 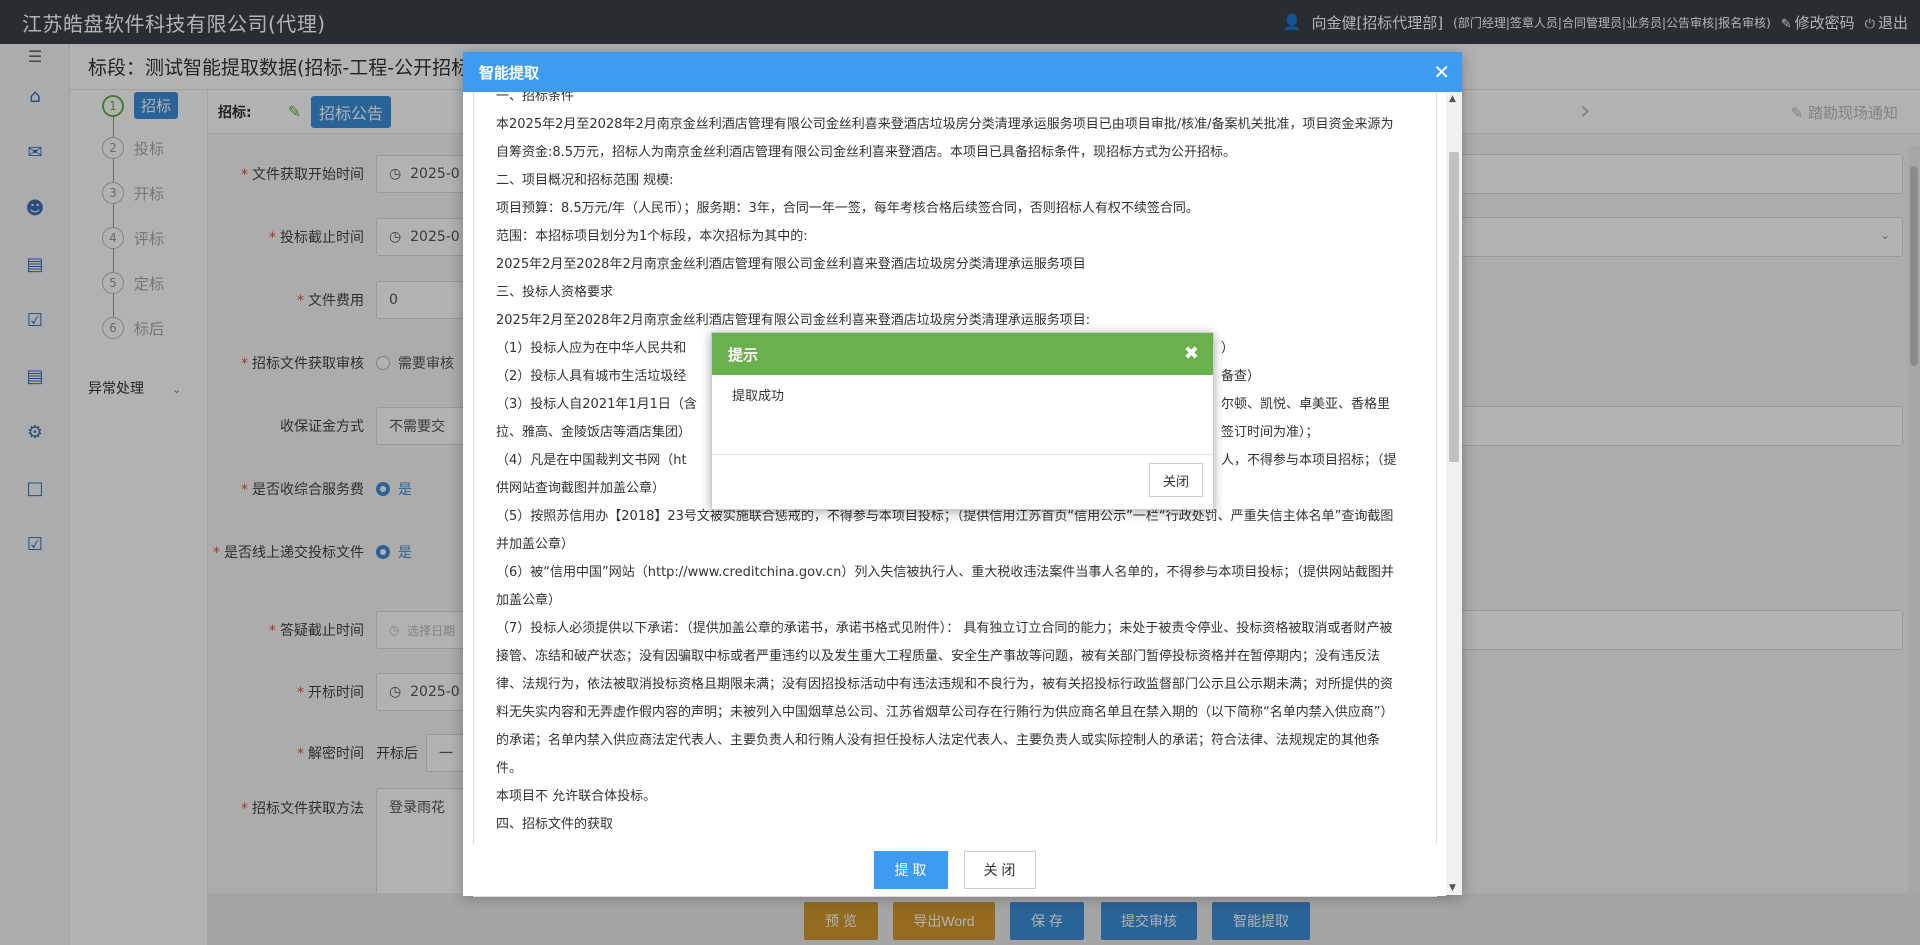 What do you see at coordinates (1270, 432) in the screenshot?
I see `content-fragment: 签订时间为准）；` at bounding box center [1270, 432].